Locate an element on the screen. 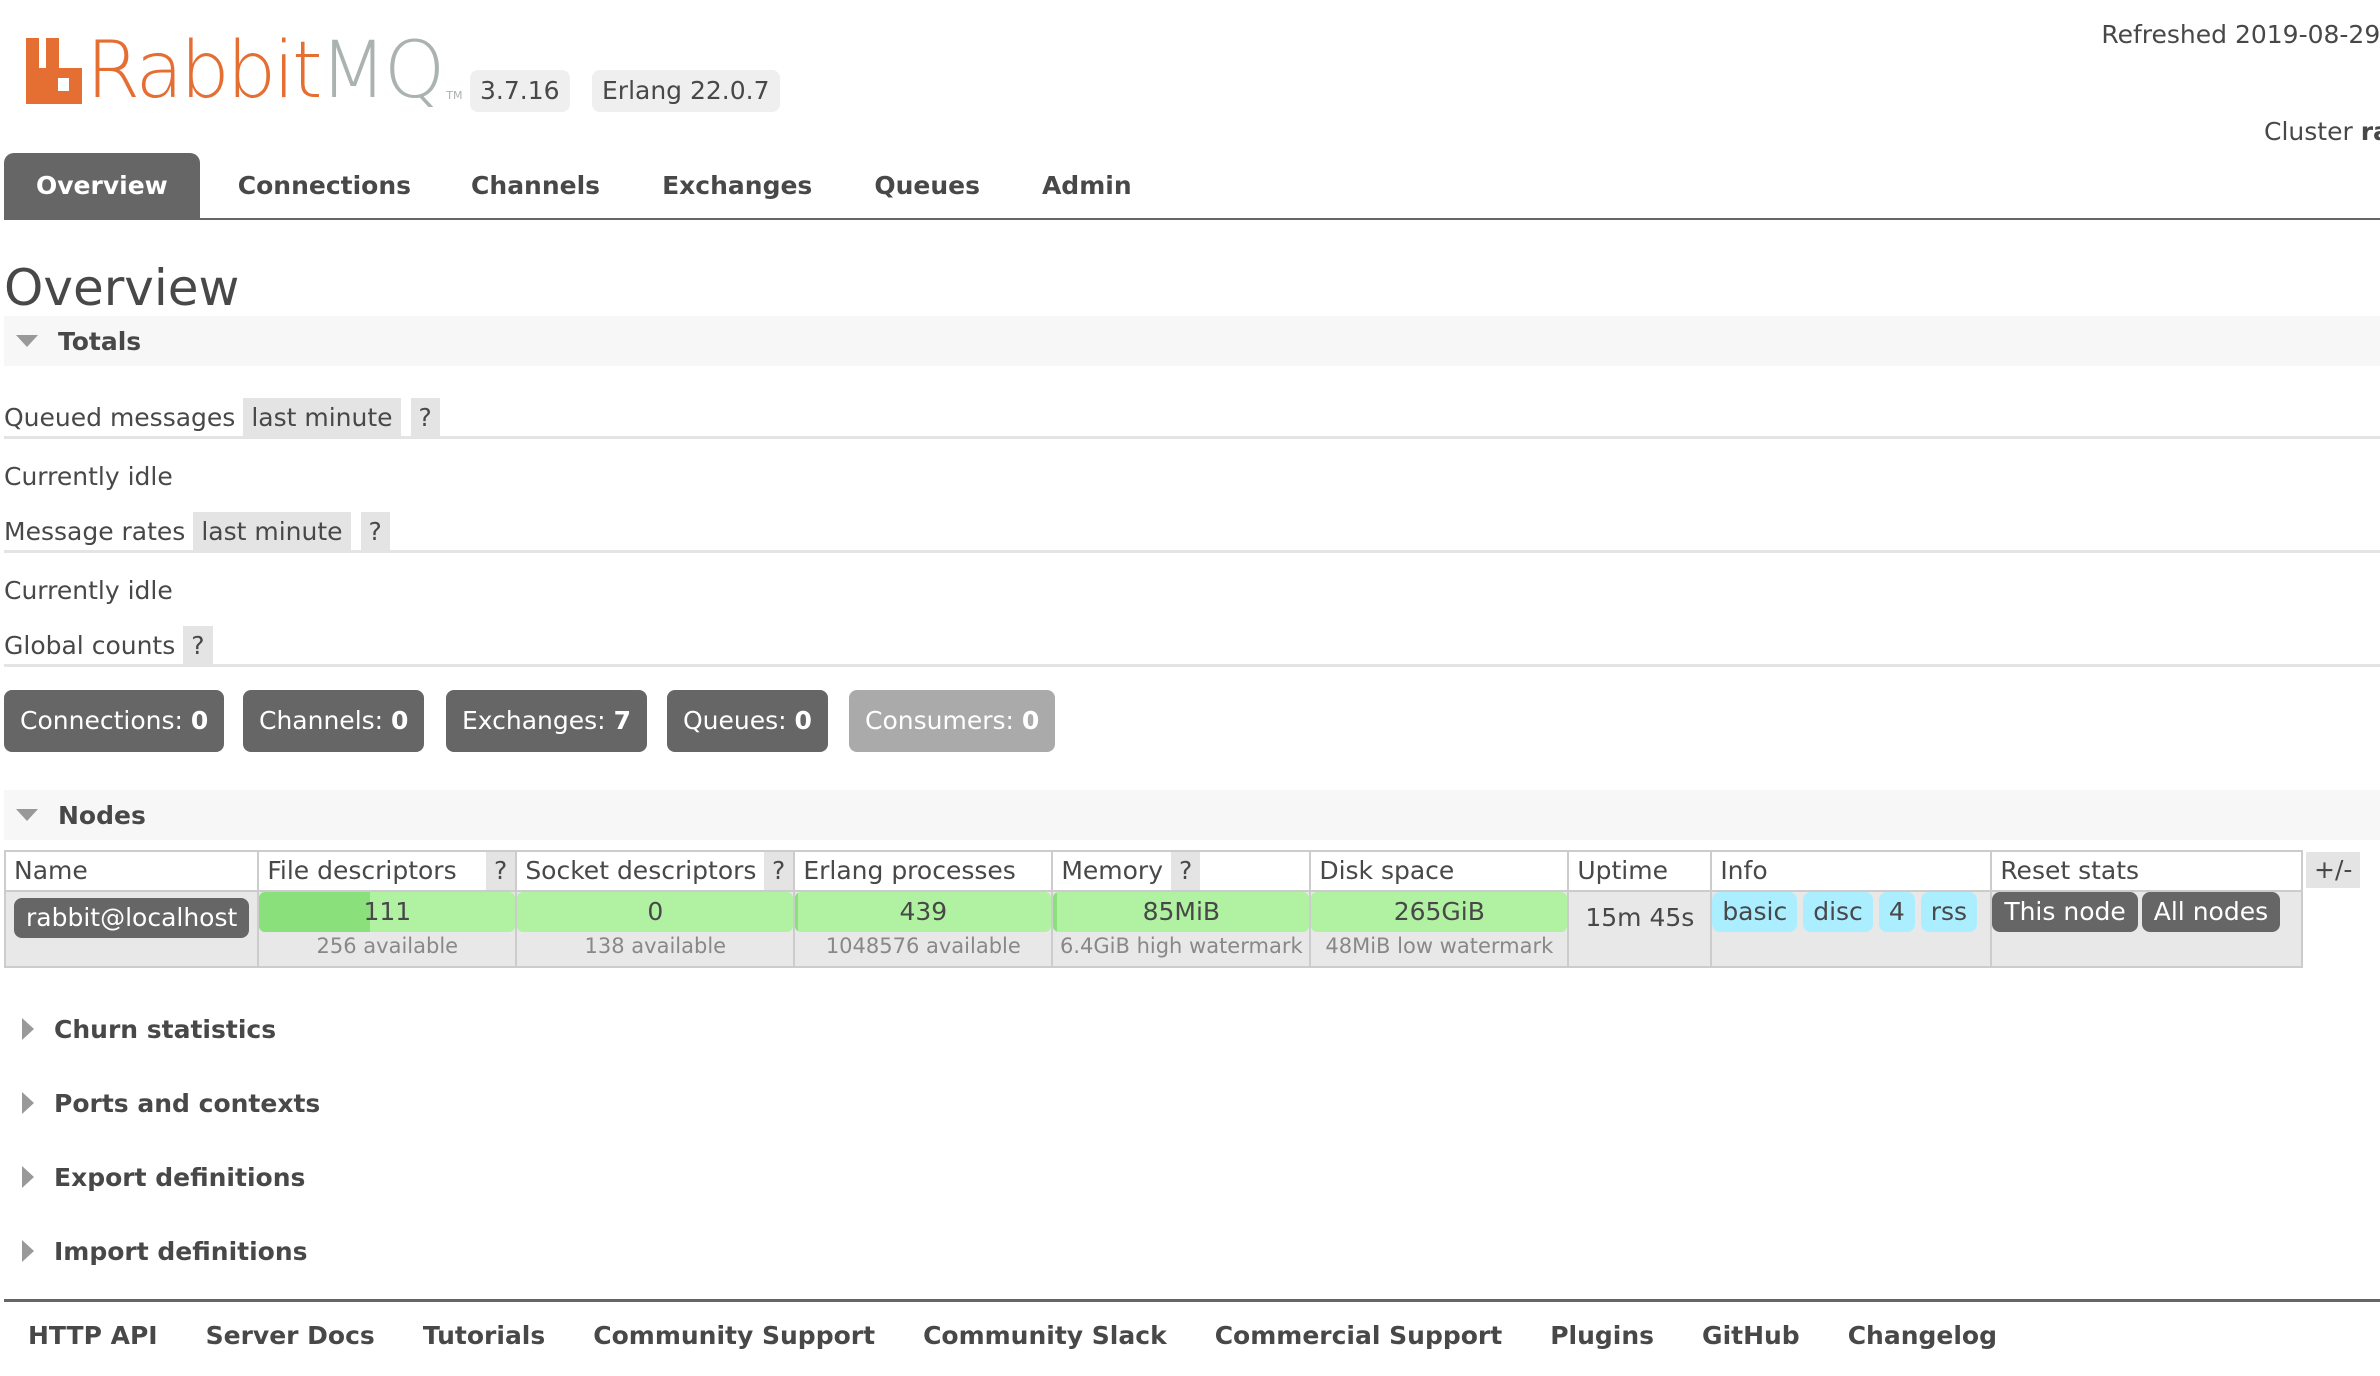 This screenshot has width=2380, height=1376. col-info: Info is located at coordinates (1851, 871).